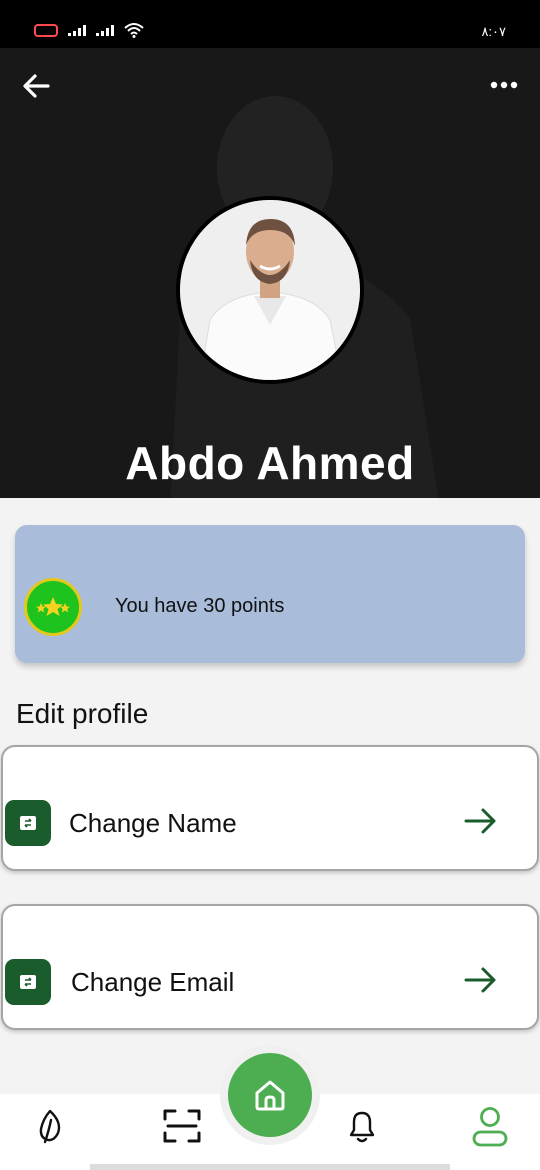 The image size is (540, 1170). I want to click on avatar, so click(270, 290).